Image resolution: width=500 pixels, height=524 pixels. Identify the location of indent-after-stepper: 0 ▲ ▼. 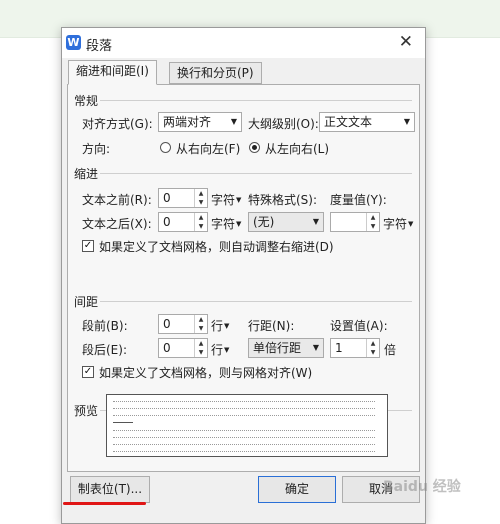
(183, 222).